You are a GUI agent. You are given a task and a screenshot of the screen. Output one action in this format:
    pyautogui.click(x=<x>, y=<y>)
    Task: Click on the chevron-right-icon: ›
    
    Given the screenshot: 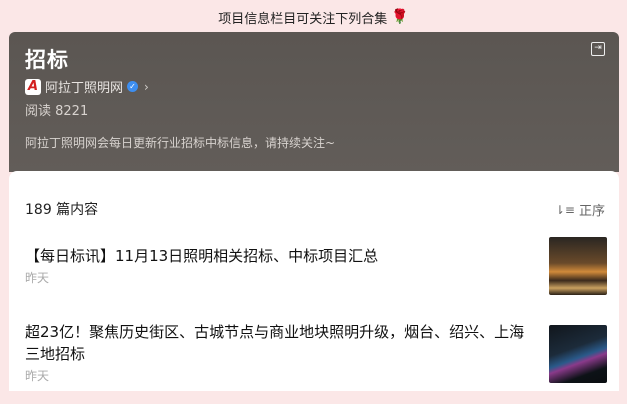 What is the action you would take?
    pyautogui.click(x=146, y=87)
    